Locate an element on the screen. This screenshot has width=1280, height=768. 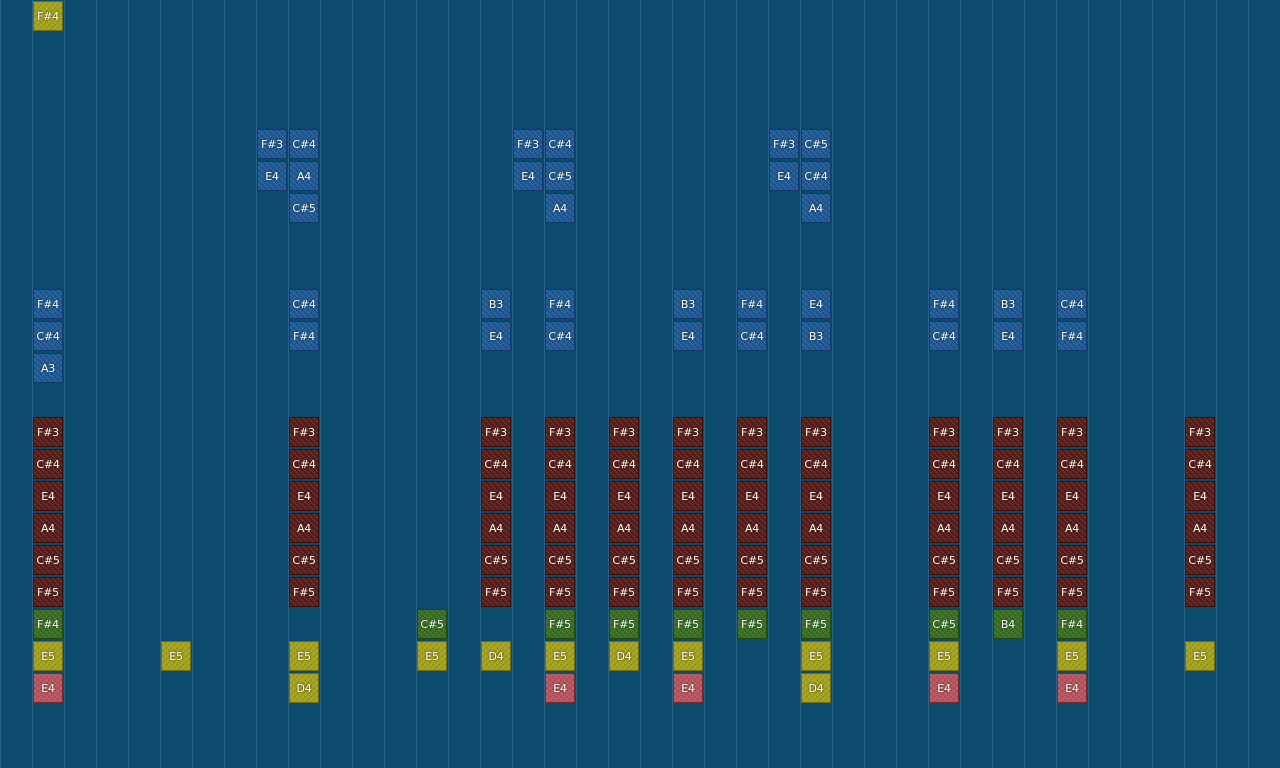
note-block: B4 is located at coordinates (1008, 624).